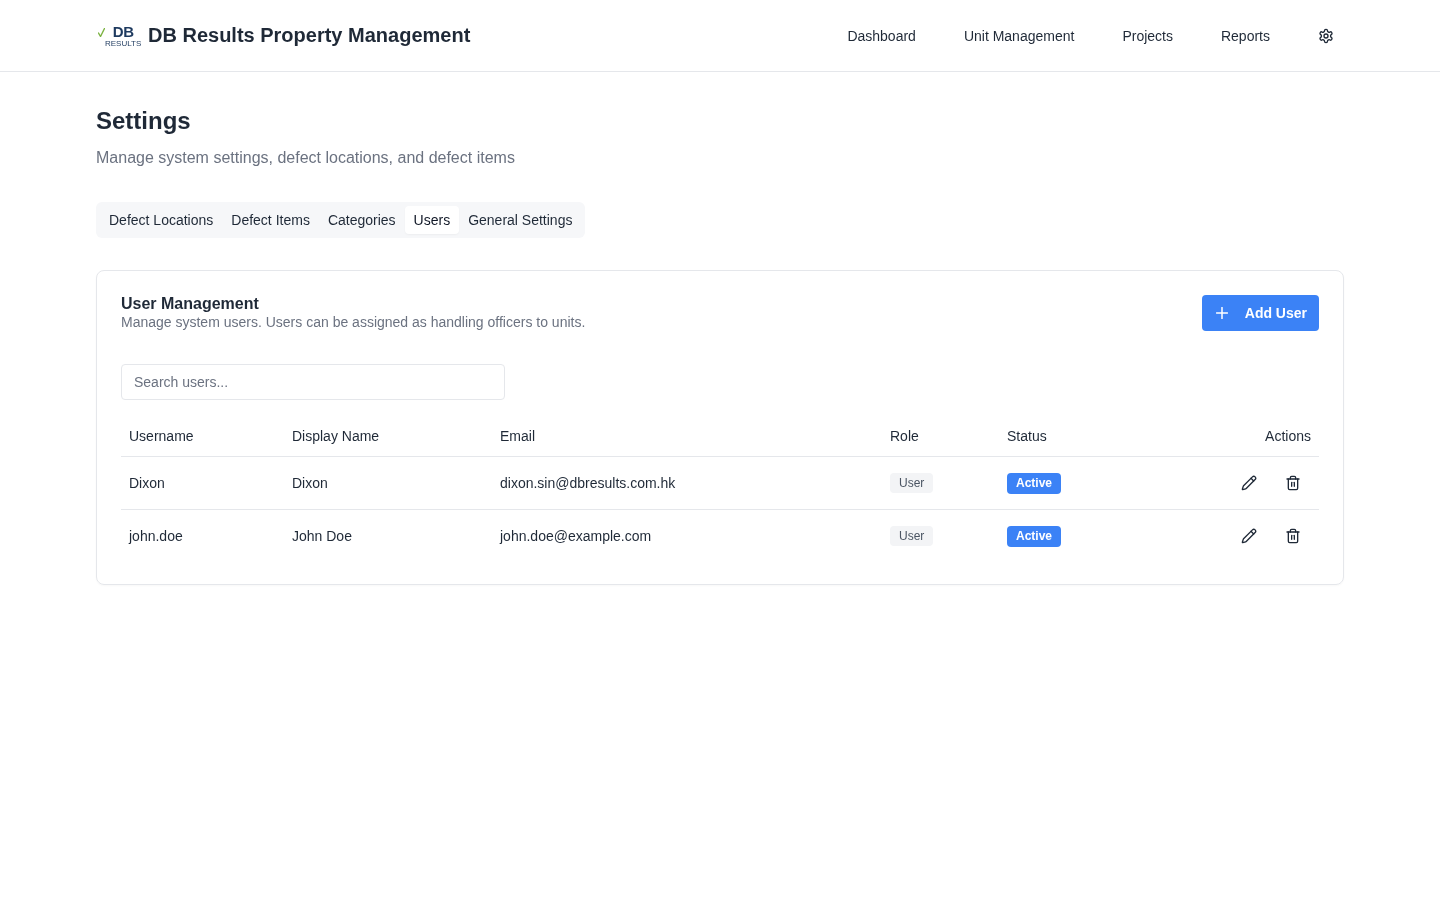  What do you see at coordinates (1019, 35) in the screenshot?
I see `nav-link: Unit Management` at bounding box center [1019, 35].